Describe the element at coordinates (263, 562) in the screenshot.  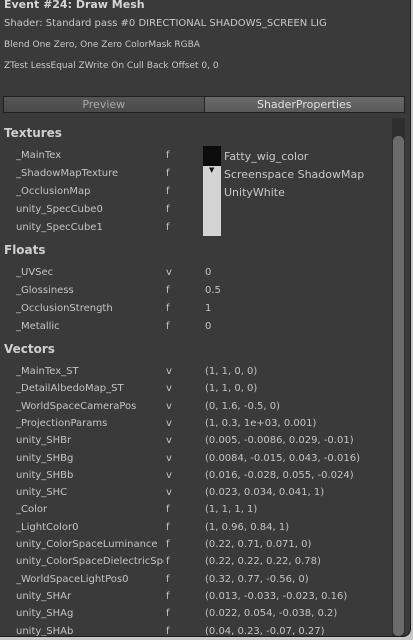
I see `property-value: (0.22, 0.22, 0.22, 0.78)` at that location.